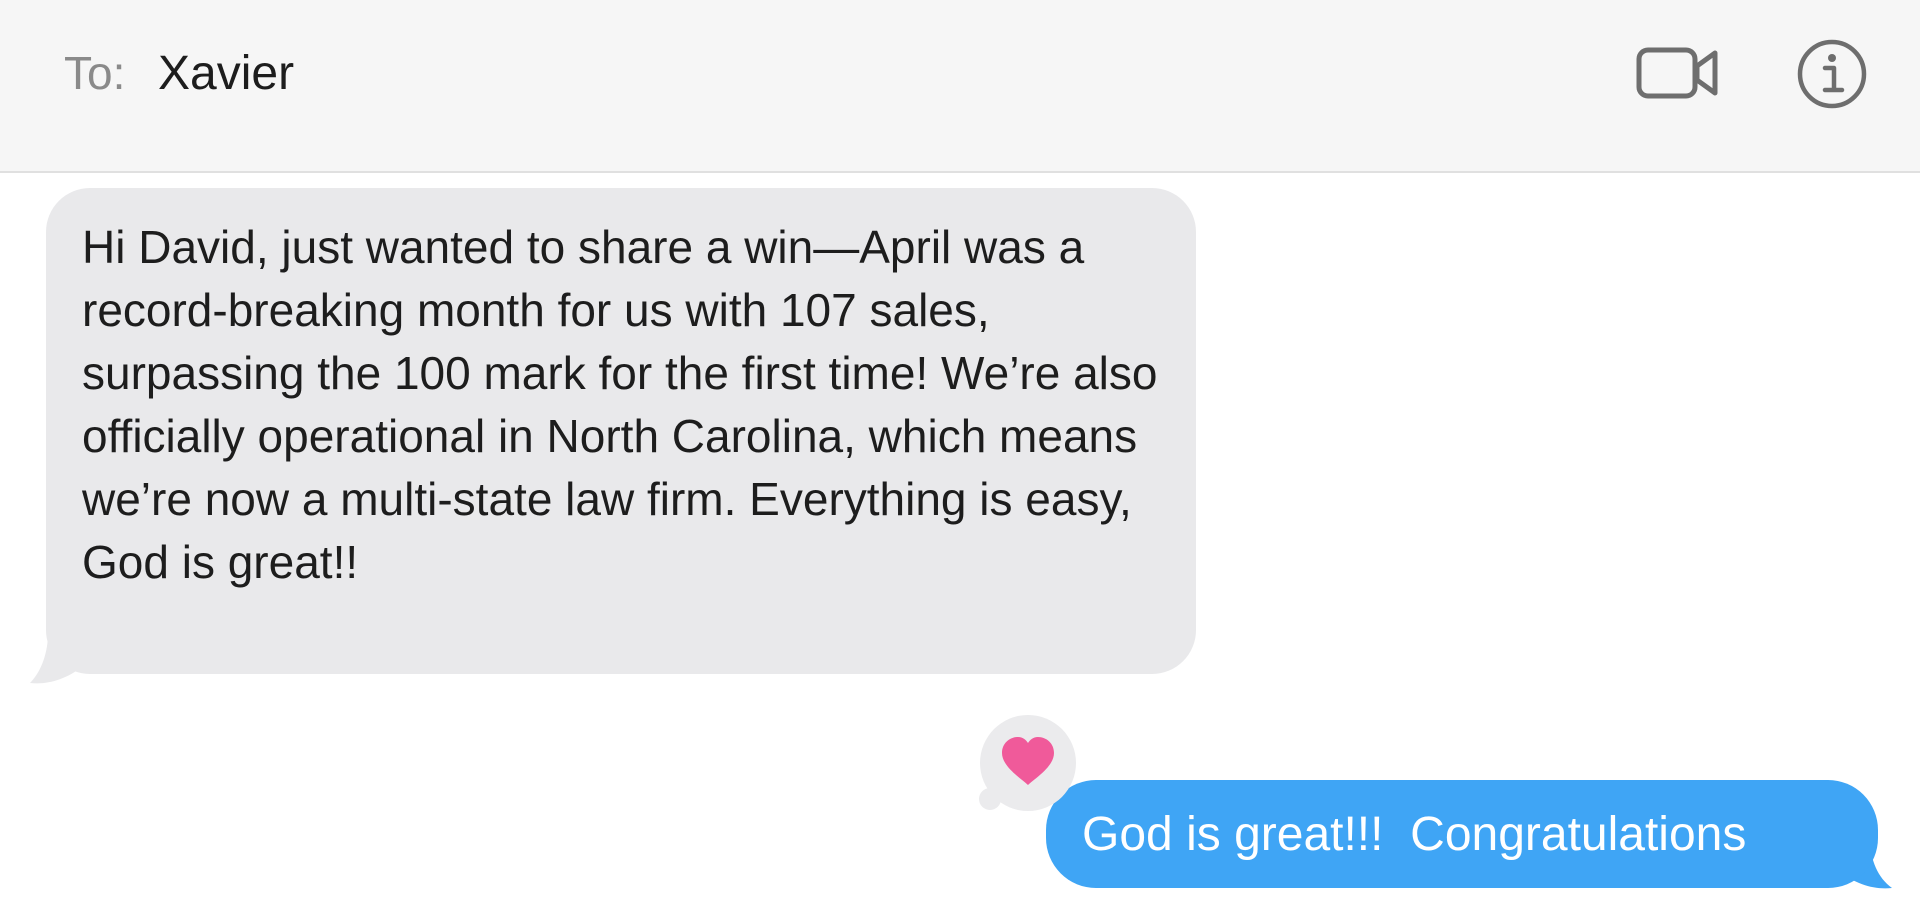 The image size is (1920, 915). I want to click on heart-tapback, so click(1028, 765).